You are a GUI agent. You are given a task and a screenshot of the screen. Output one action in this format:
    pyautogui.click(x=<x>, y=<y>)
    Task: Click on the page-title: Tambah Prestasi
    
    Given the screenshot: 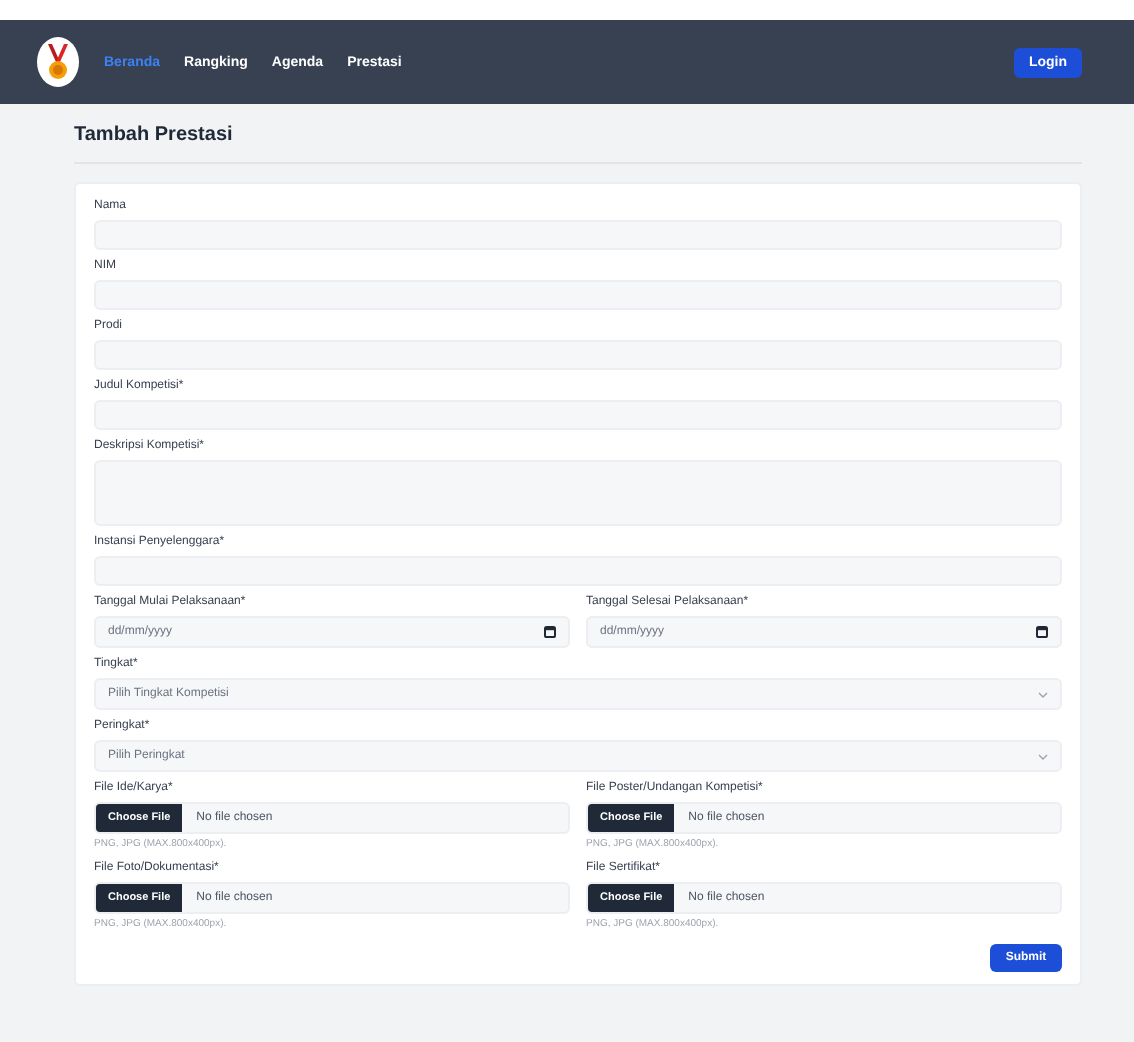 What is the action you would take?
    pyautogui.click(x=154, y=135)
    